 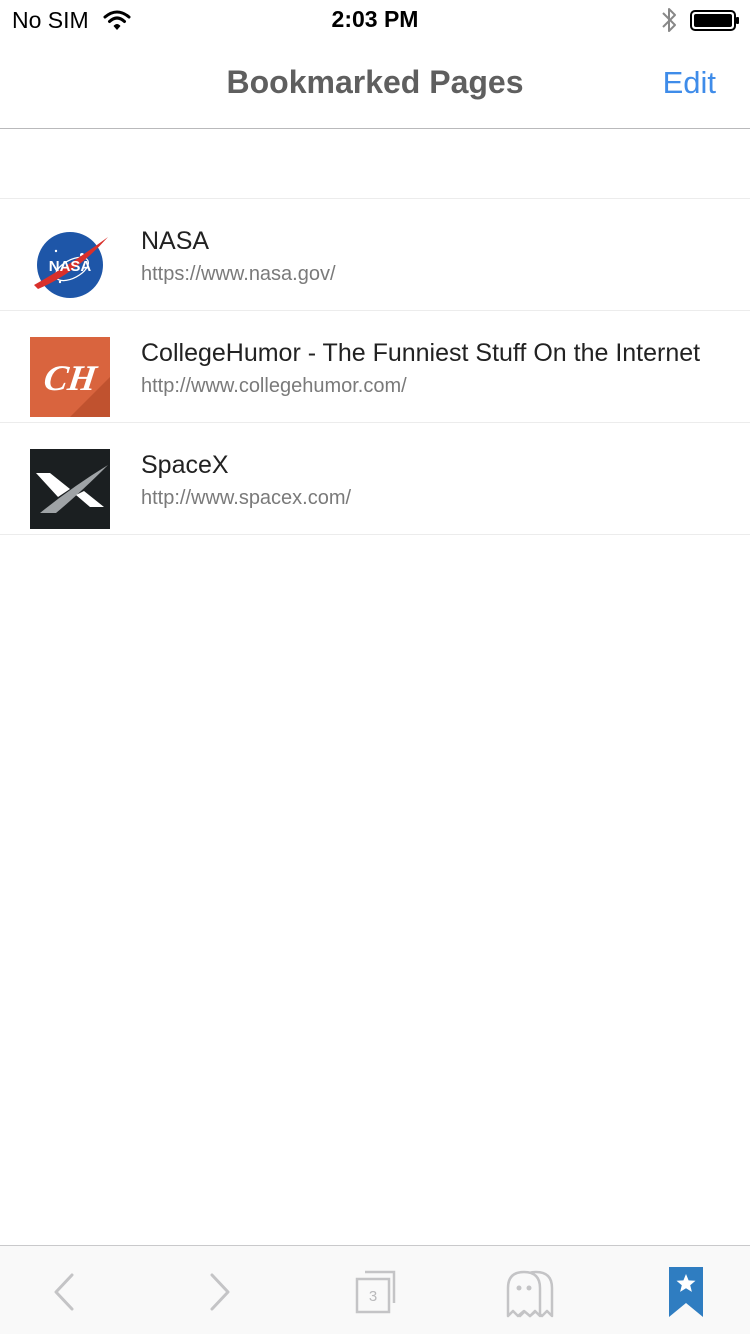 What do you see at coordinates (274, 386) in the screenshot?
I see `bookmark-url: http://www.collegehumor.com/` at bounding box center [274, 386].